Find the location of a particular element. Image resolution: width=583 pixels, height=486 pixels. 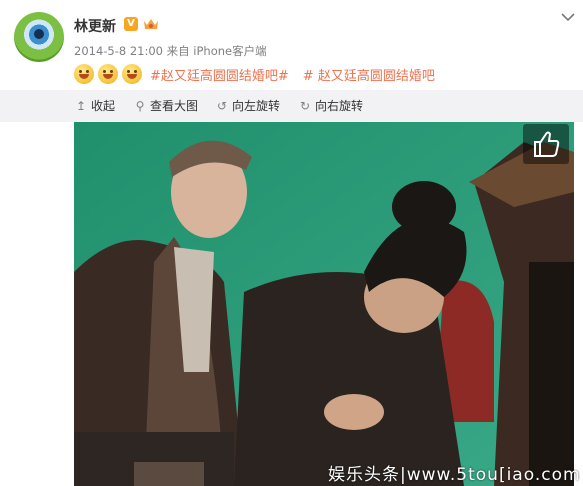

username: 林更新 is located at coordinates (95, 26).